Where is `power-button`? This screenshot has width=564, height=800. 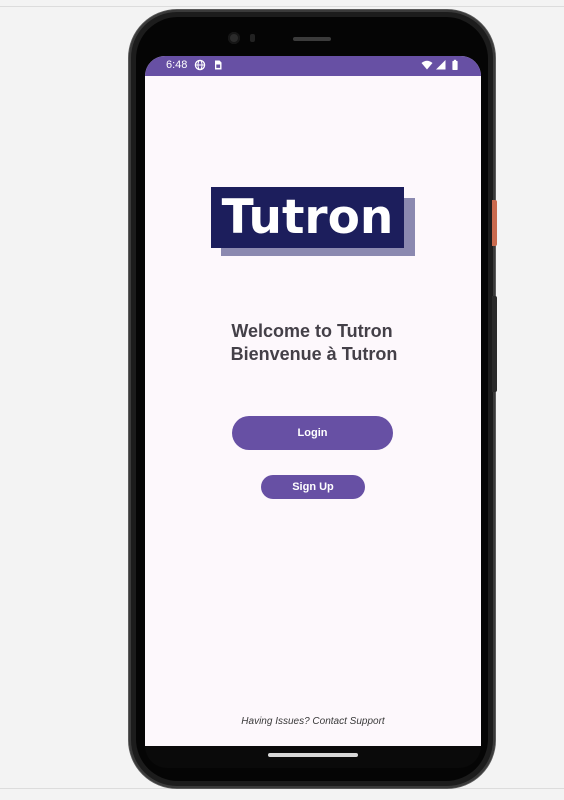 power-button is located at coordinates (494, 223).